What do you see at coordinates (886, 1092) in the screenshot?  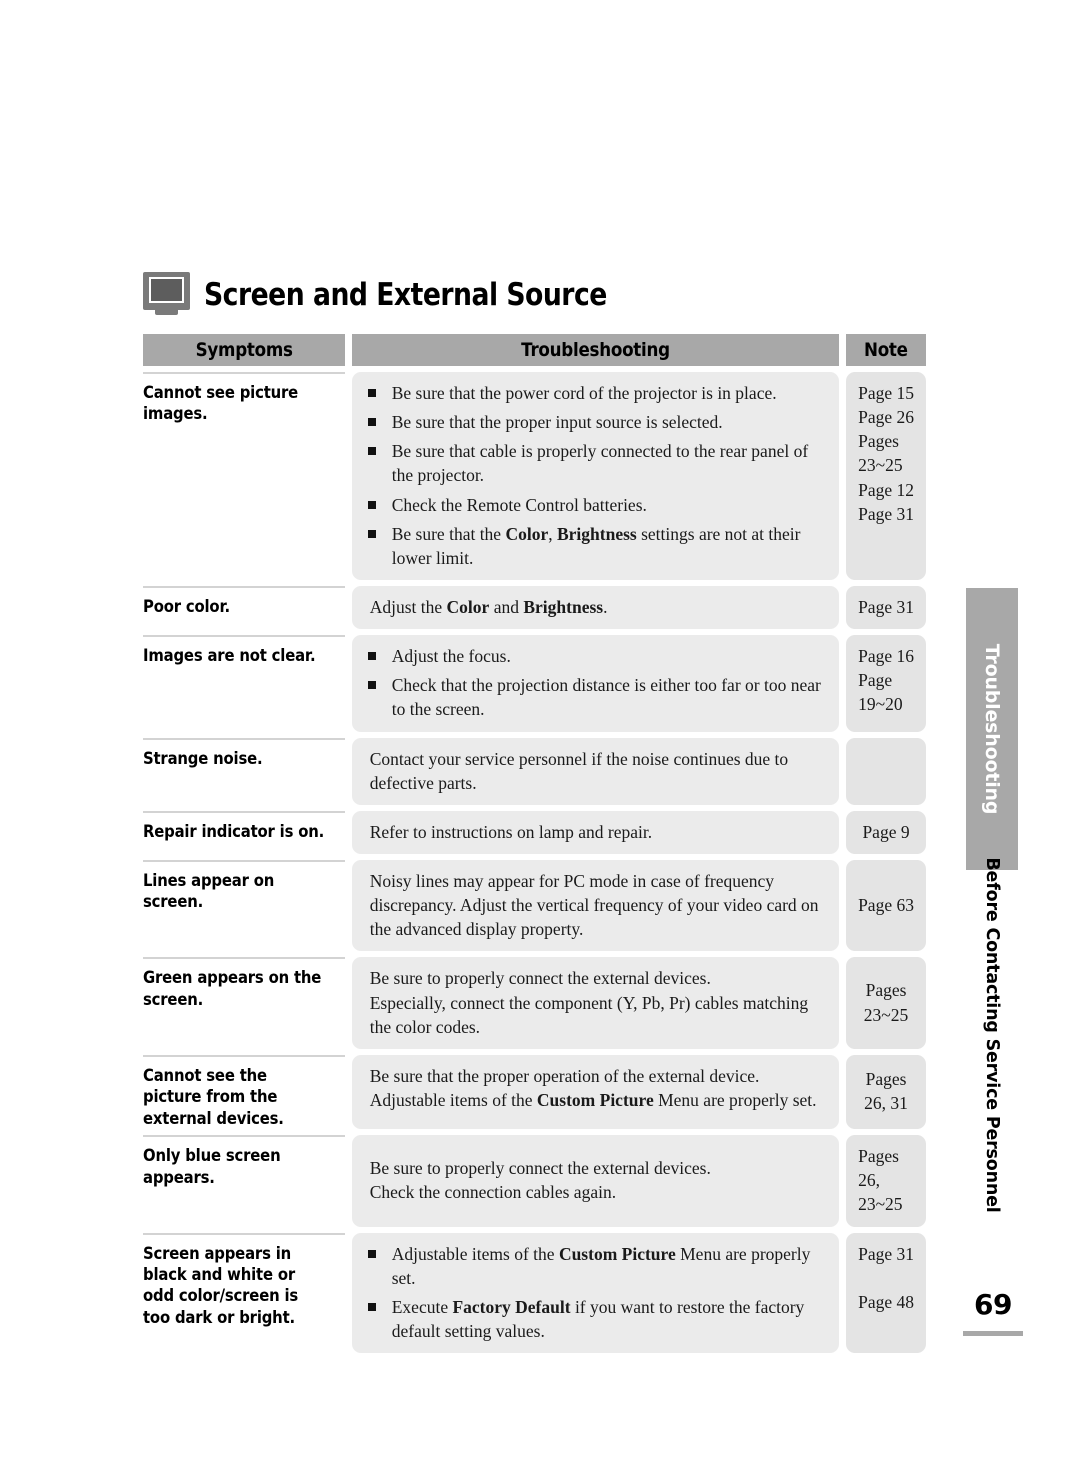 I see `note-cell: Pages 26, 31` at bounding box center [886, 1092].